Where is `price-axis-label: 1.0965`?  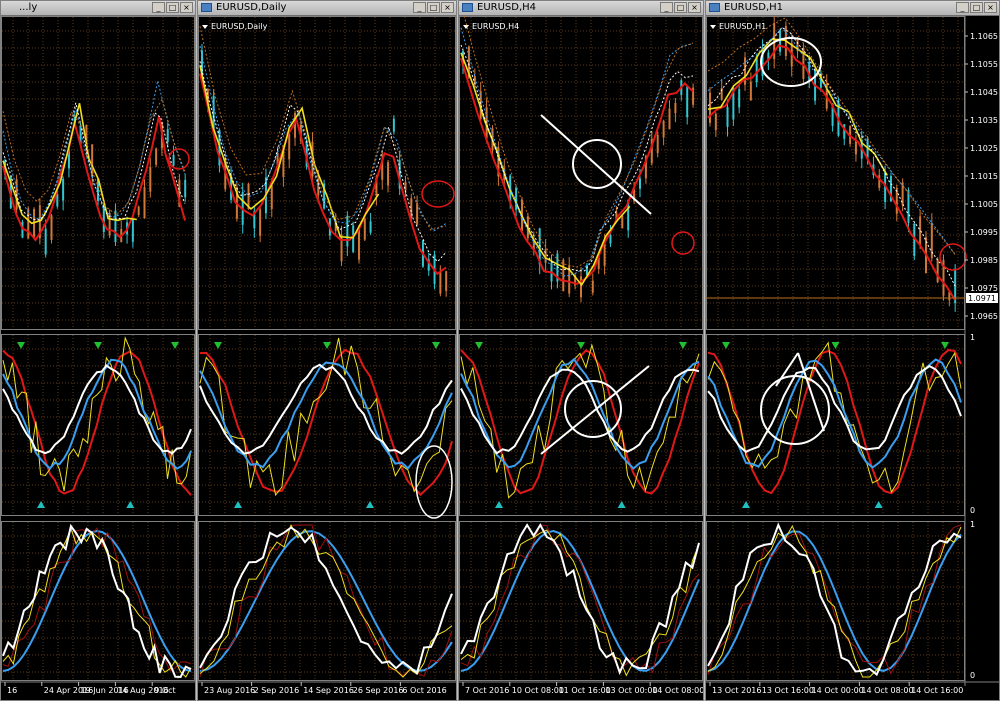
price-axis-label: 1.0965 is located at coordinates (984, 316).